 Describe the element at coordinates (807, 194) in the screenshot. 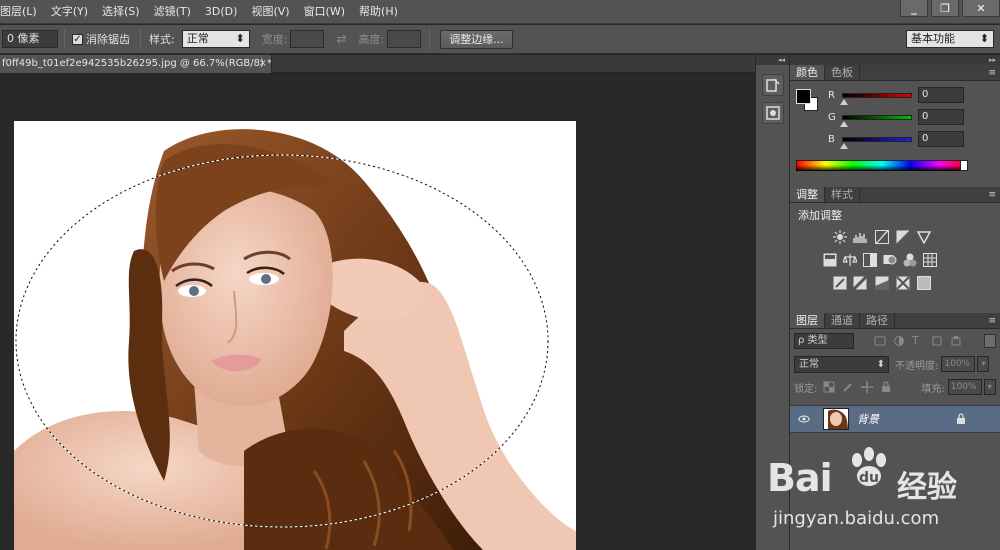

I see `tab-adjustments: 调整` at that location.